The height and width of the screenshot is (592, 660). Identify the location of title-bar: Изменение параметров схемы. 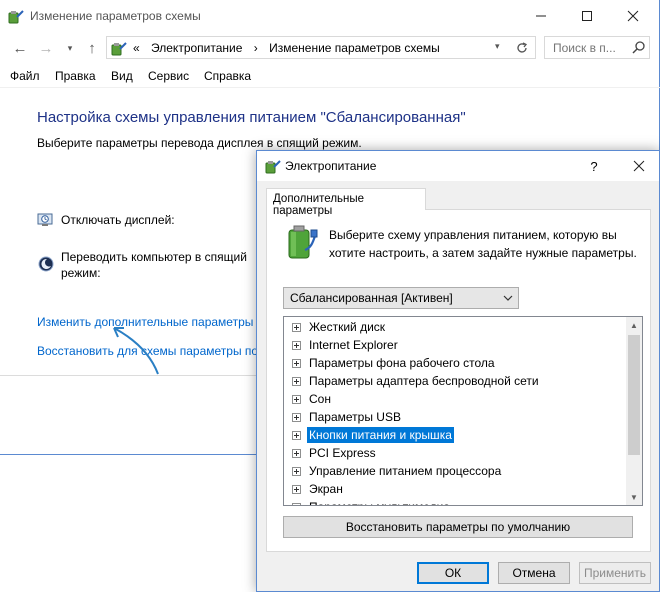
(330, 16).